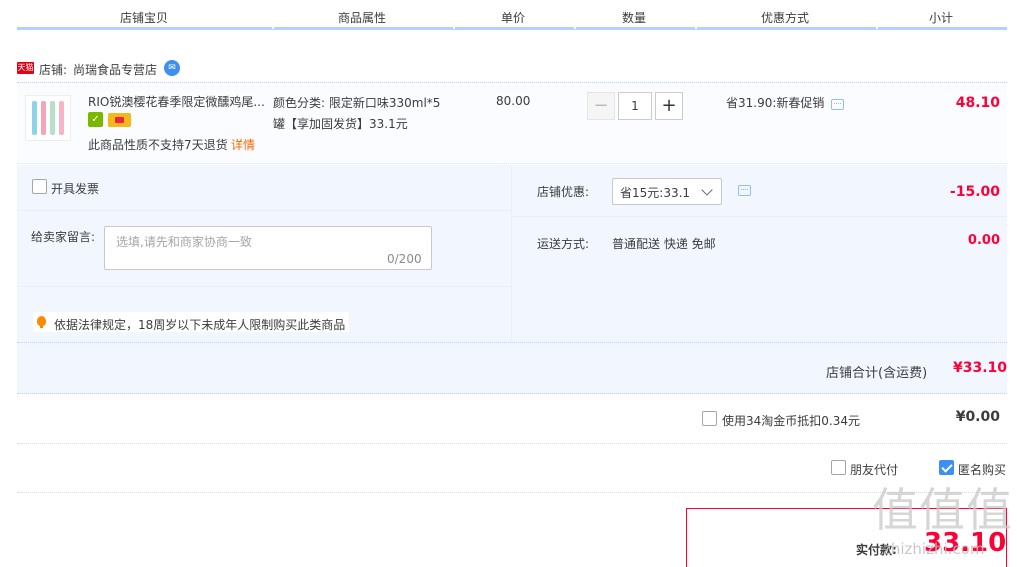 This screenshot has height=567, width=1017. I want to click on col-shop-item: 店铺宝贝, so click(144, 18).